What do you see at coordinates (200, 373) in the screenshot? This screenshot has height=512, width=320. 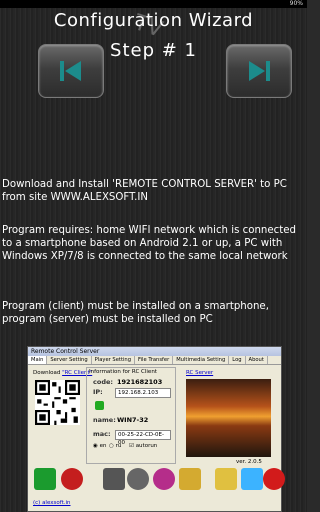 I see `rc-server-link: RC Server` at bounding box center [200, 373].